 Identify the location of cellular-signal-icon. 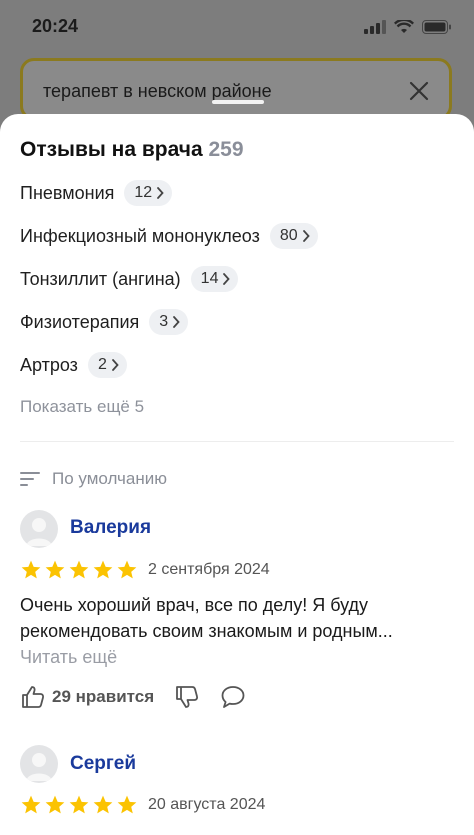
(375, 27).